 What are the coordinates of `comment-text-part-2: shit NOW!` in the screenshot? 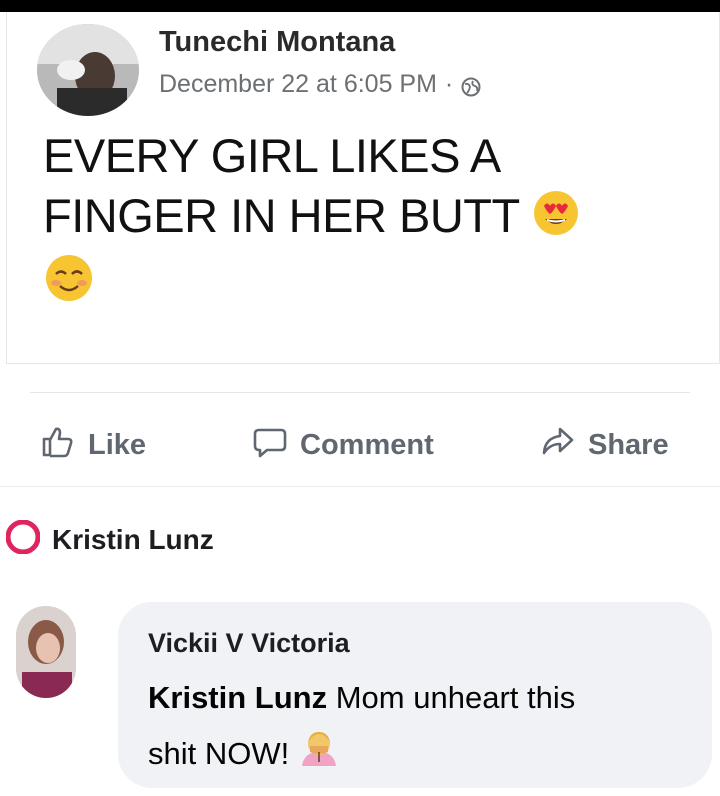 It's located at (219, 754).